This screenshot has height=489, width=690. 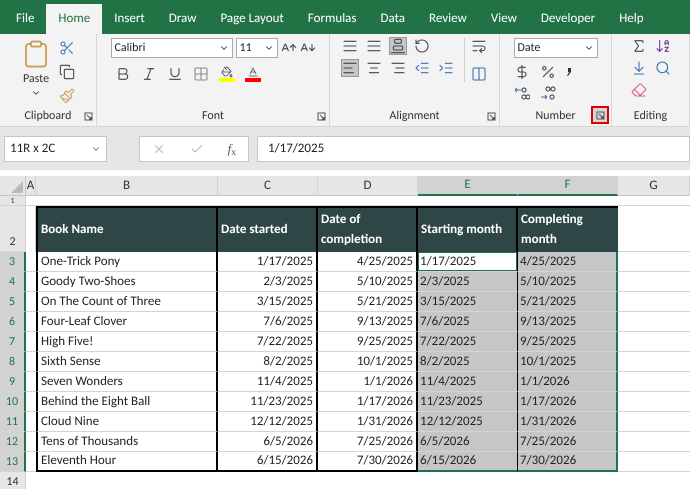 I want to click on ribbon-tab: View, so click(x=503, y=19).